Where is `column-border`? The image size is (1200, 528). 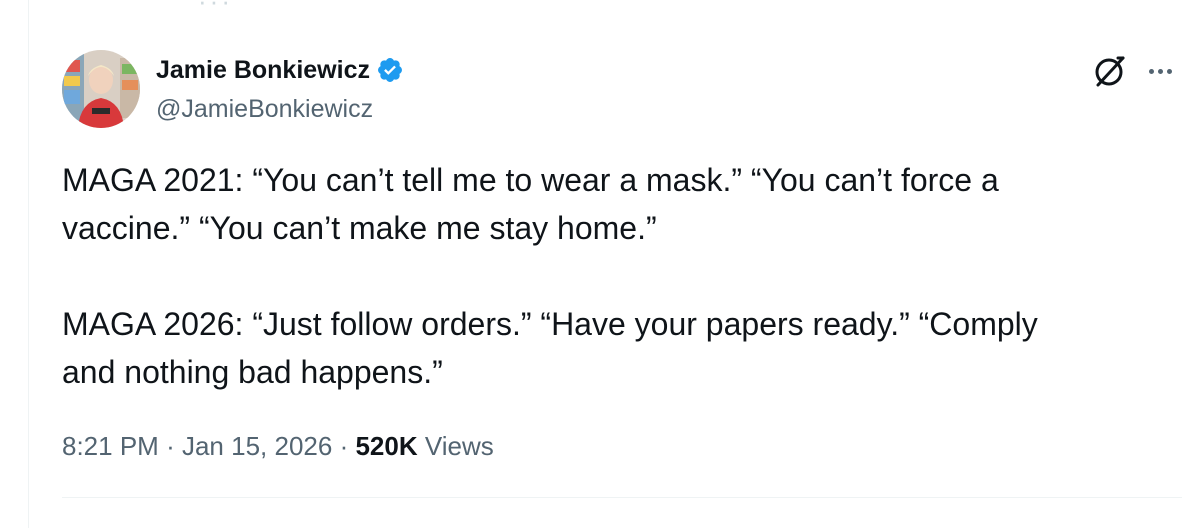
column-border is located at coordinates (28, 264).